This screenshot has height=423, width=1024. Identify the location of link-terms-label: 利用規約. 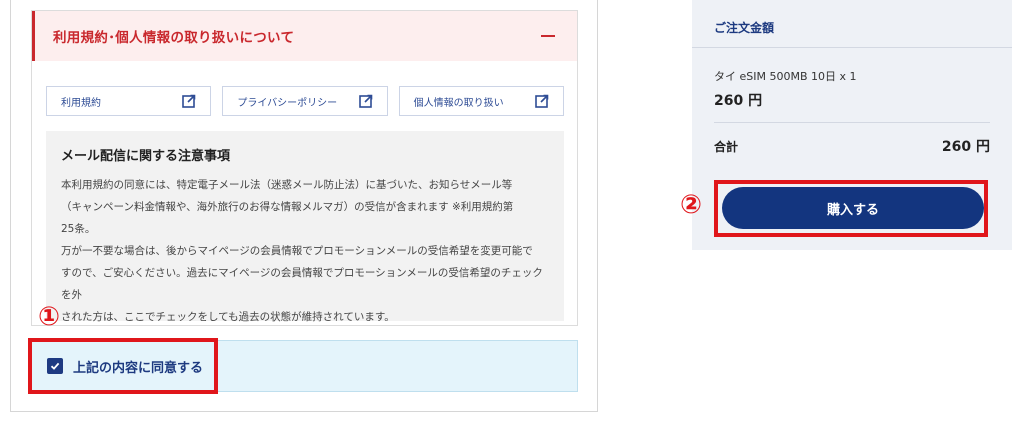
(81, 103).